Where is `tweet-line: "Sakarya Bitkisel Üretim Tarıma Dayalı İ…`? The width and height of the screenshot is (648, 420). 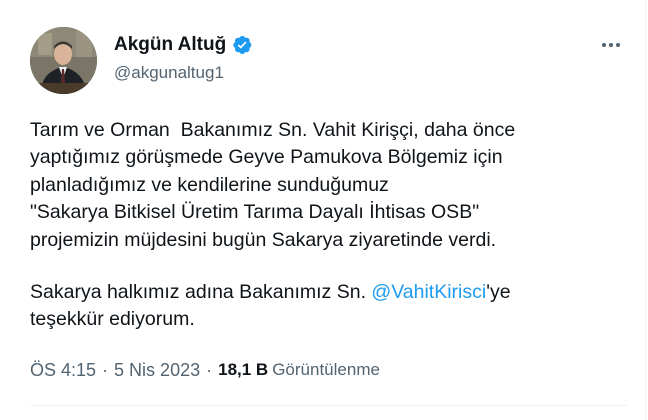
tweet-line: "Sakarya Bitkisel Üretim Tarıma Dayalı İ… is located at coordinates (255, 212).